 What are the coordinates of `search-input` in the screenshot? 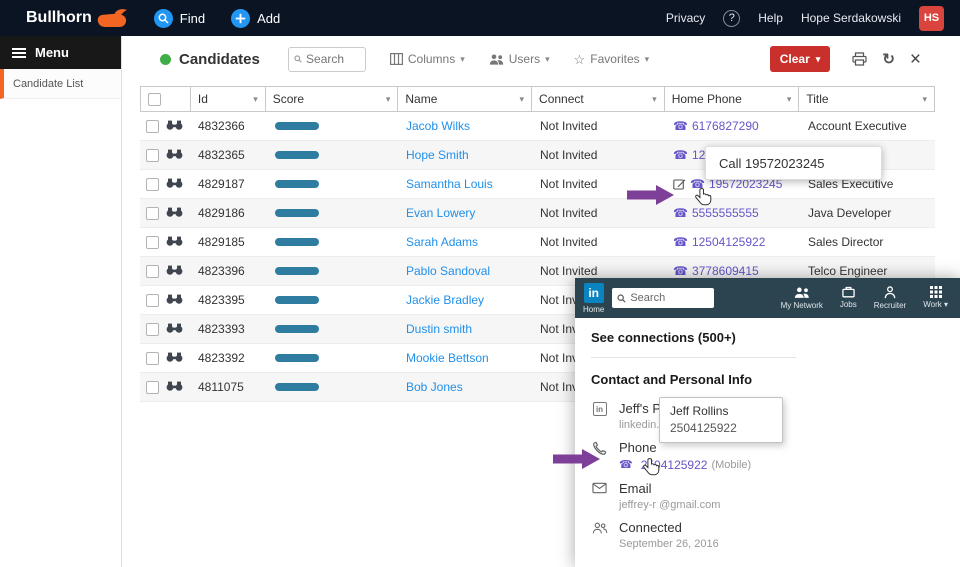 It's located at (333, 59).